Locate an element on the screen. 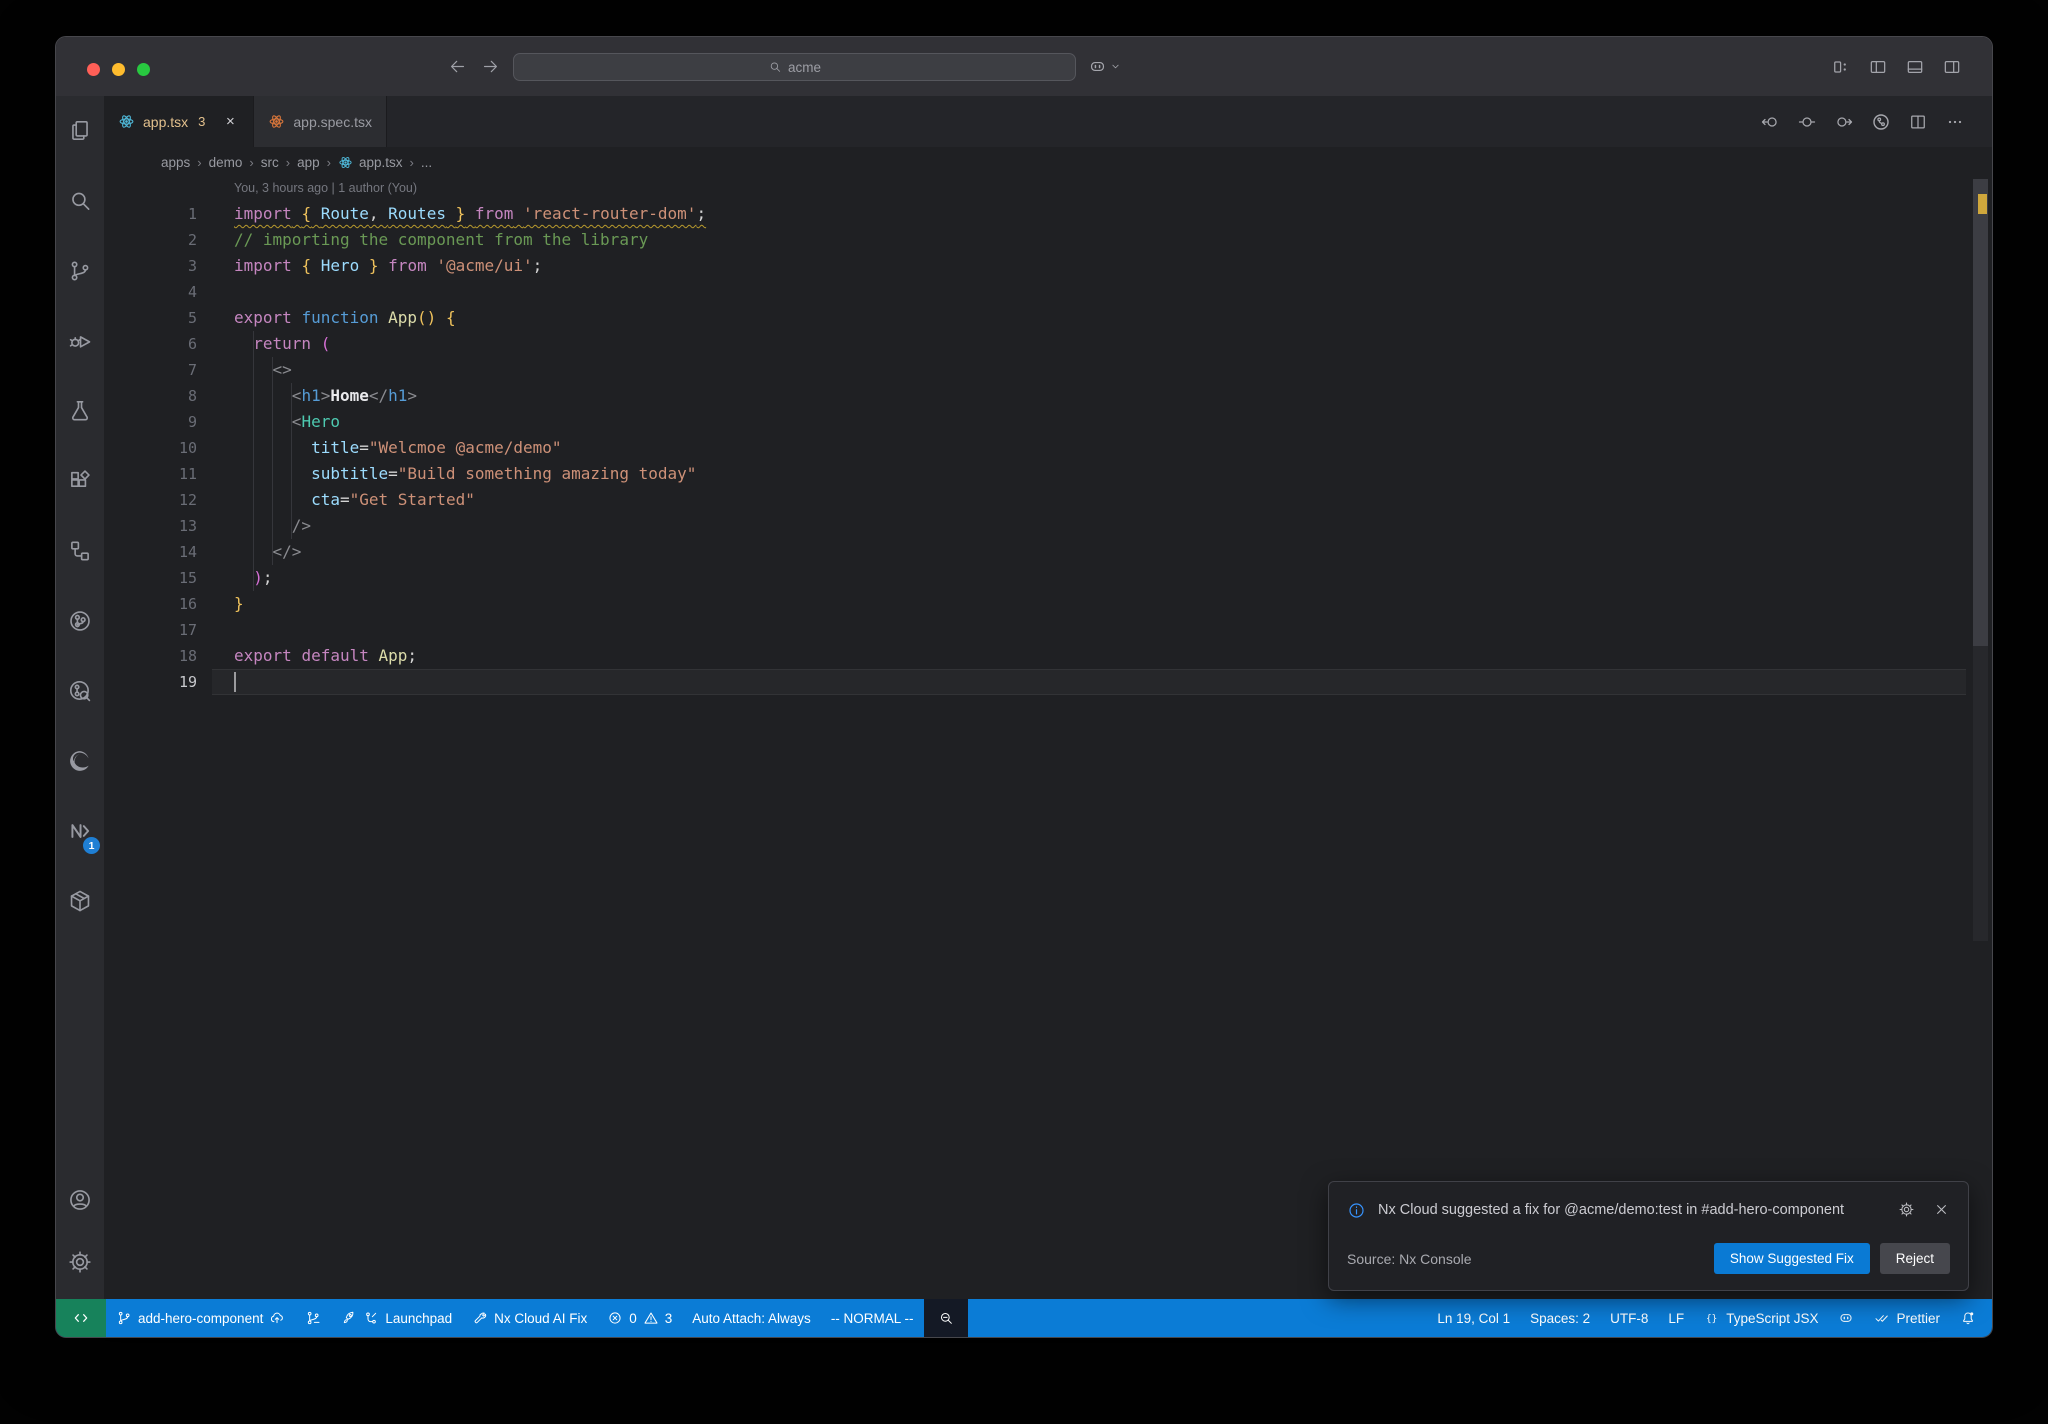 The height and width of the screenshot is (1424, 2048). line-number: 4 is located at coordinates (192, 292).